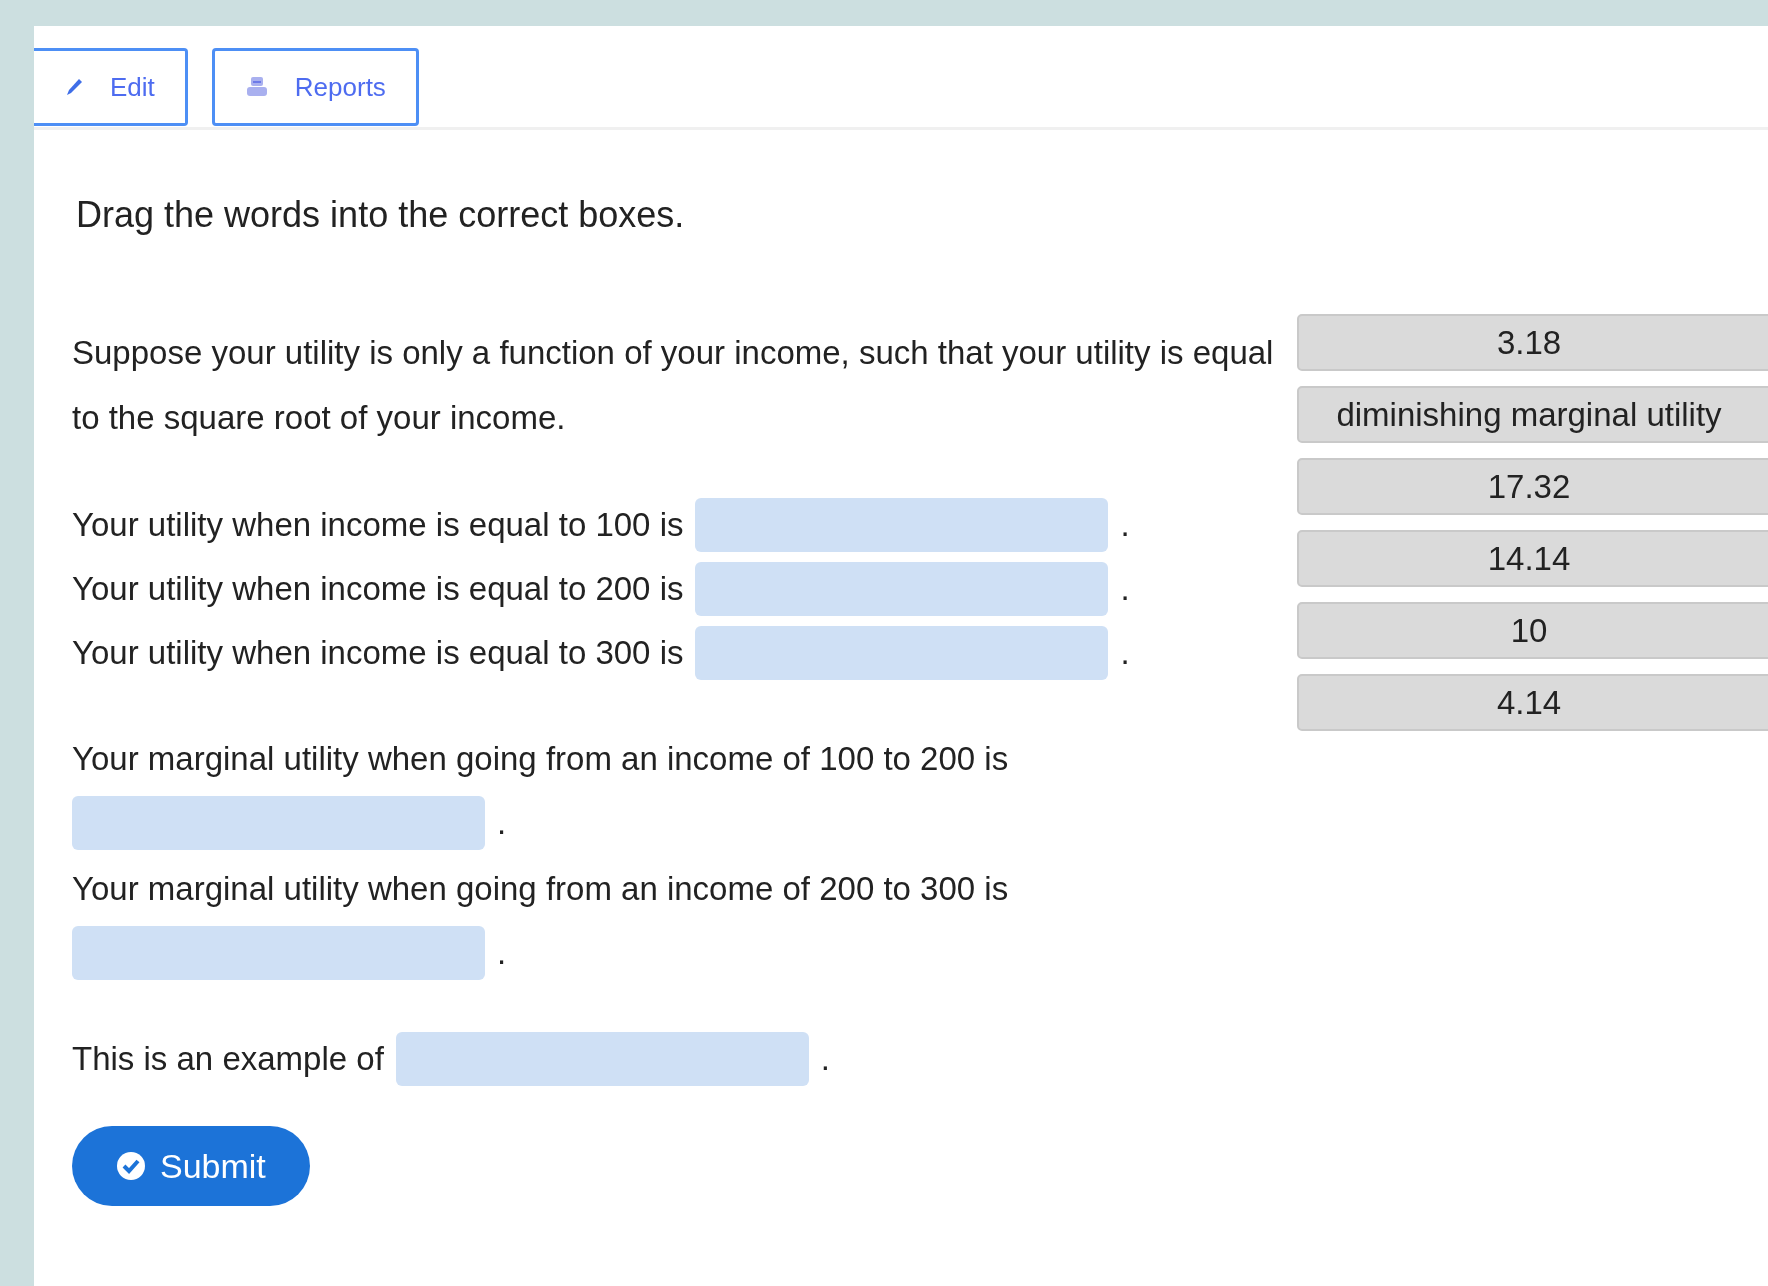 The image size is (1768, 1286). What do you see at coordinates (228, 1059) in the screenshot?
I see `sentence-text: This is an example of` at bounding box center [228, 1059].